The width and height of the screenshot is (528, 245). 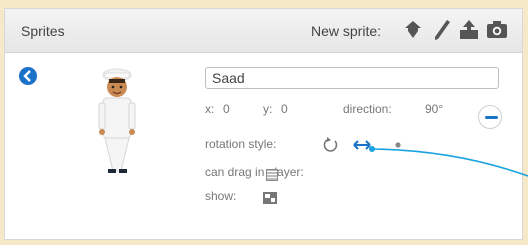 I want to click on x-value: 0, so click(x=226, y=109).